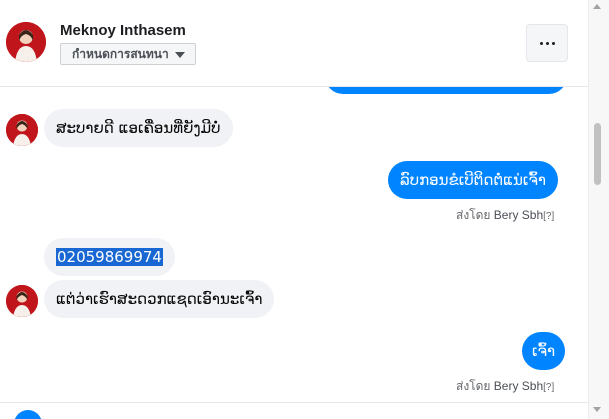 The height and width of the screenshot is (419, 609). I want to click on incoming-message: ແຕ່ວ່າເຮົາສະດວກແຊດເອົານະເຈົ້າ, so click(159, 299).